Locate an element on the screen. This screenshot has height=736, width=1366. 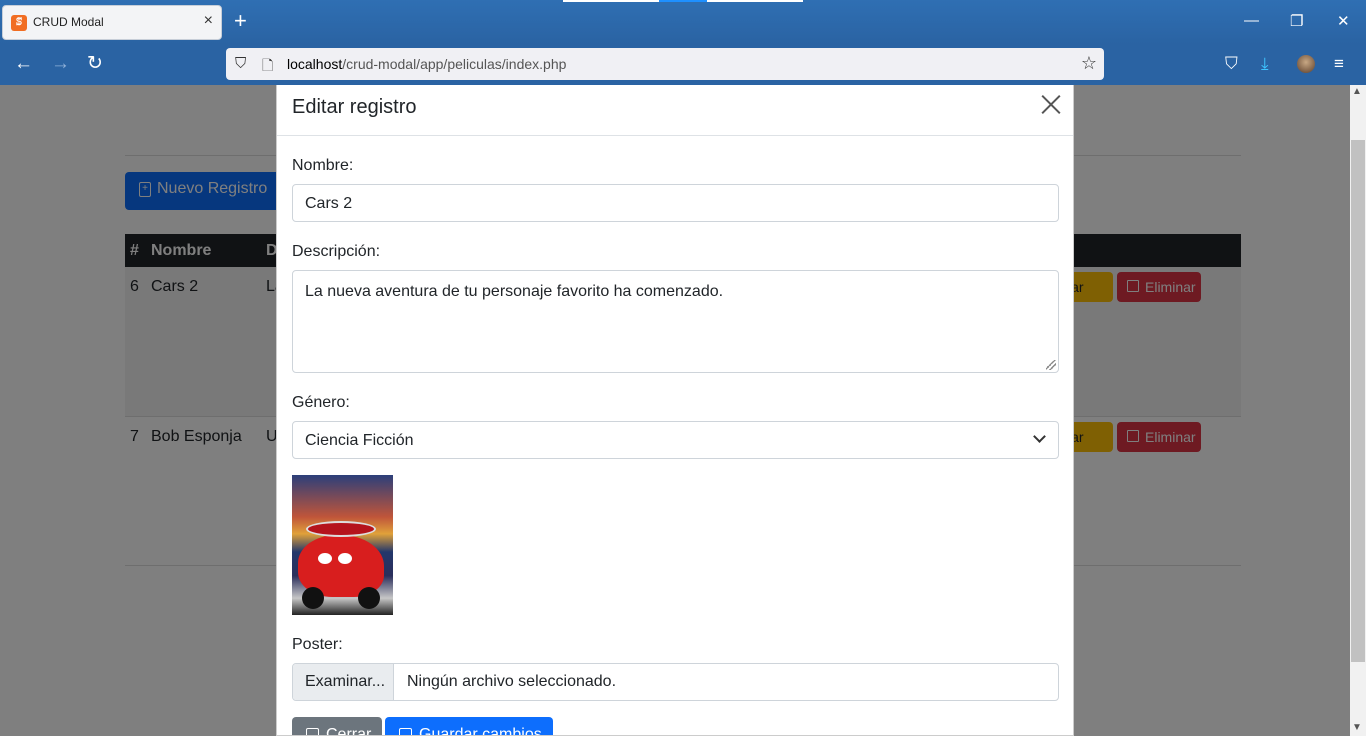
tab-close-icon: × is located at coordinates (208, 21).